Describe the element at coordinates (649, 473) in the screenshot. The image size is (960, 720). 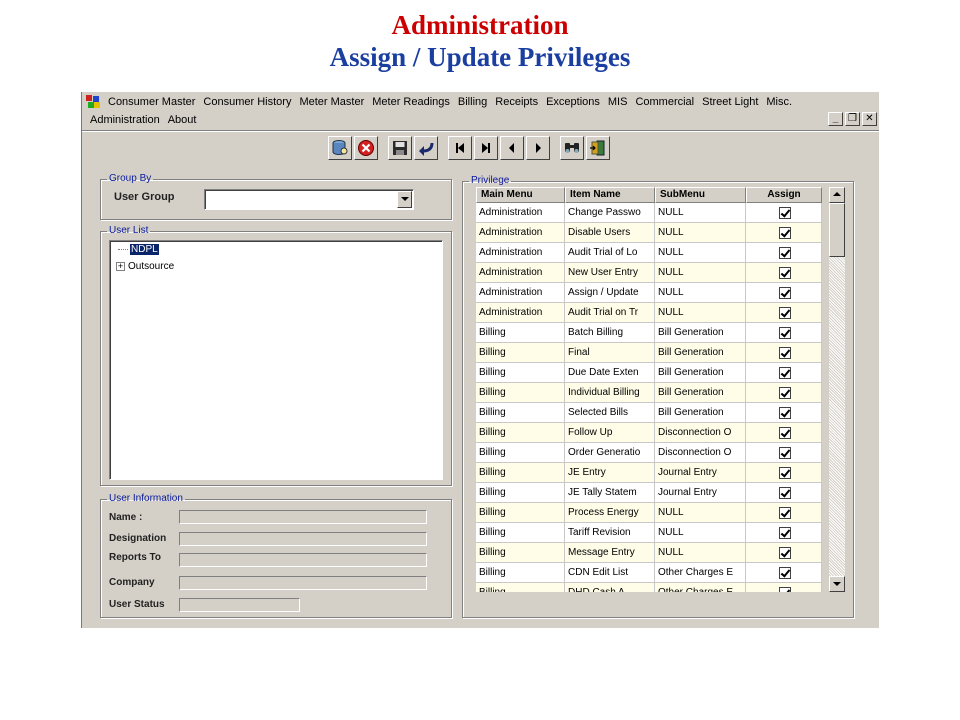
I see `table-row: Billing JE Entry Journal Entry` at that location.